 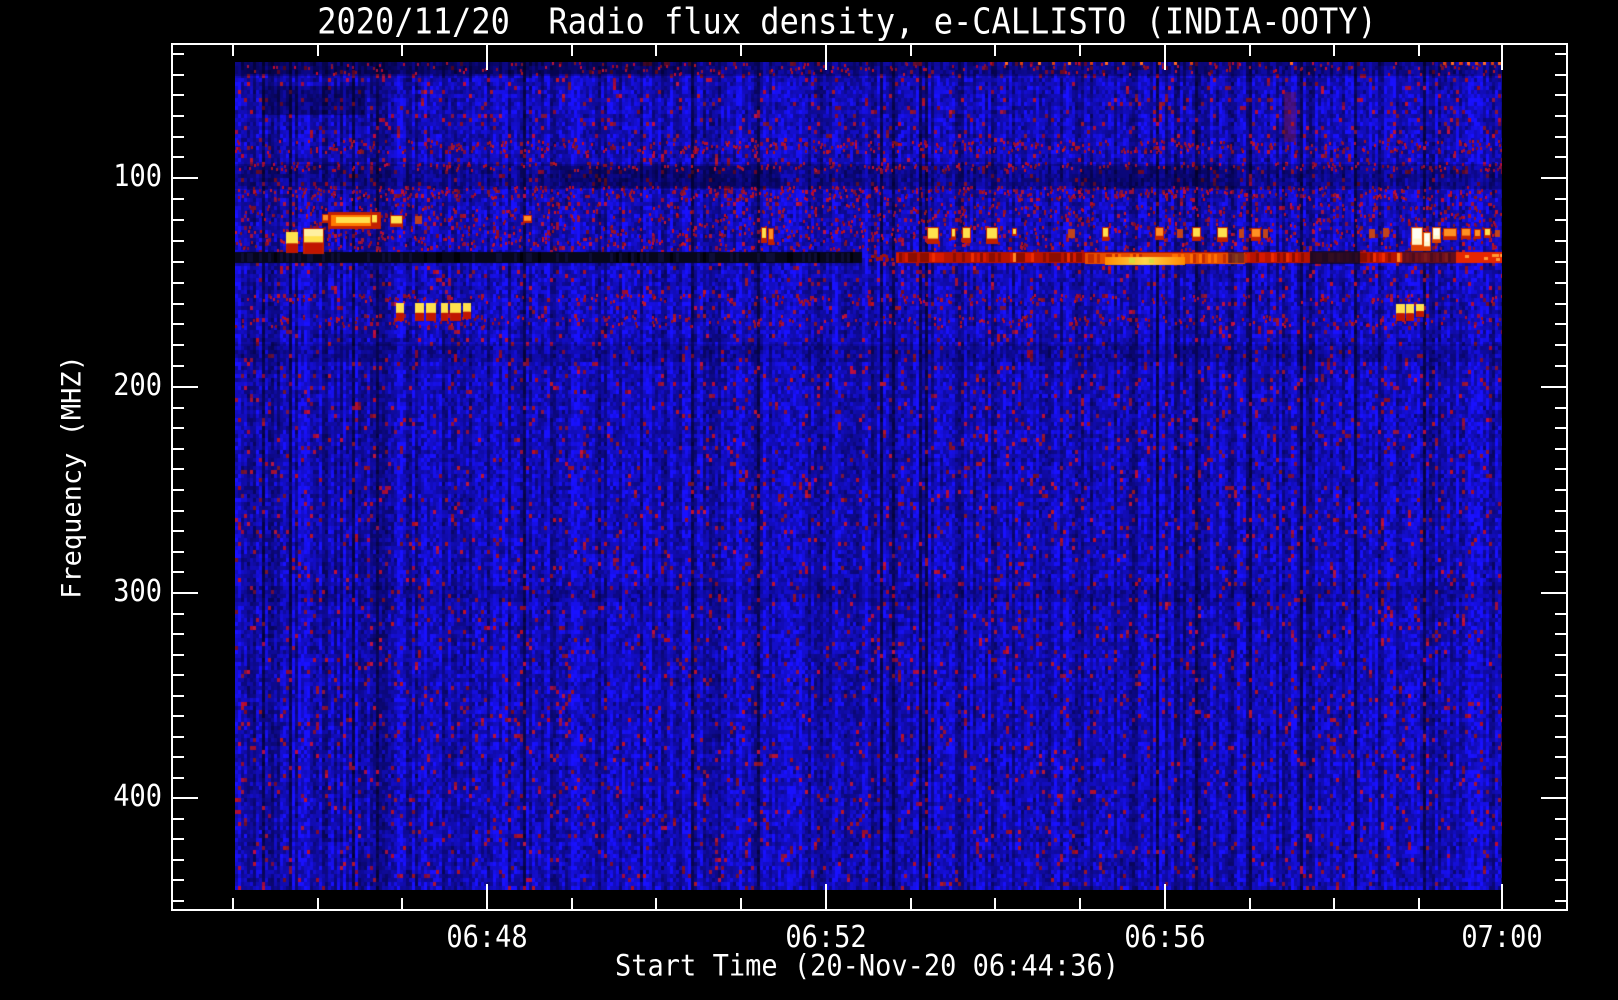 What do you see at coordinates (1165, 937) in the screenshot?
I see `x-tick-label: 06:56` at bounding box center [1165, 937].